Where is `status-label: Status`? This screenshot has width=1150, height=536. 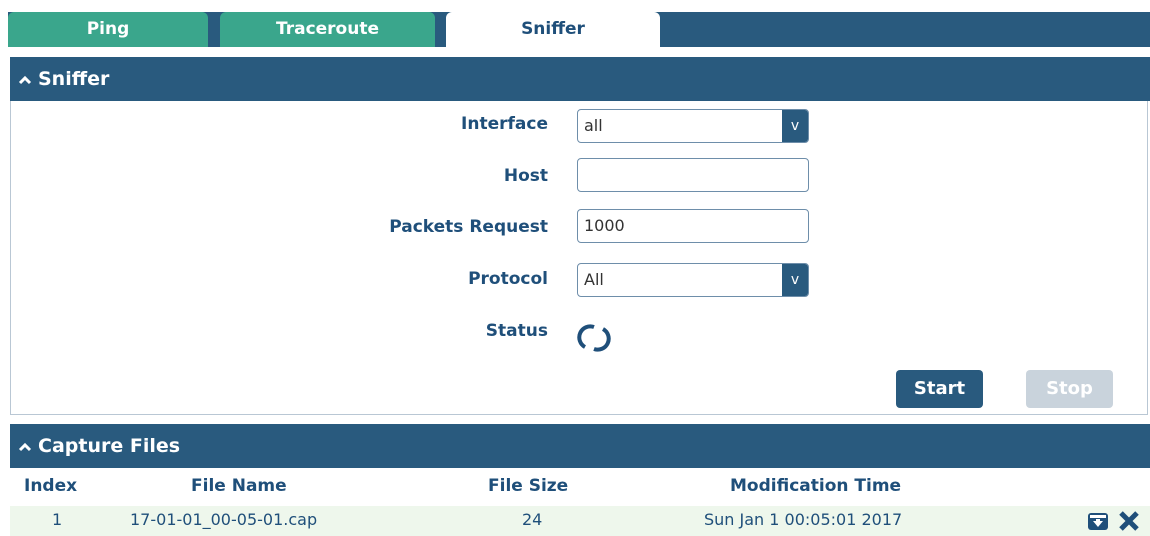 status-label: Status is located at coordinates (516, 331).